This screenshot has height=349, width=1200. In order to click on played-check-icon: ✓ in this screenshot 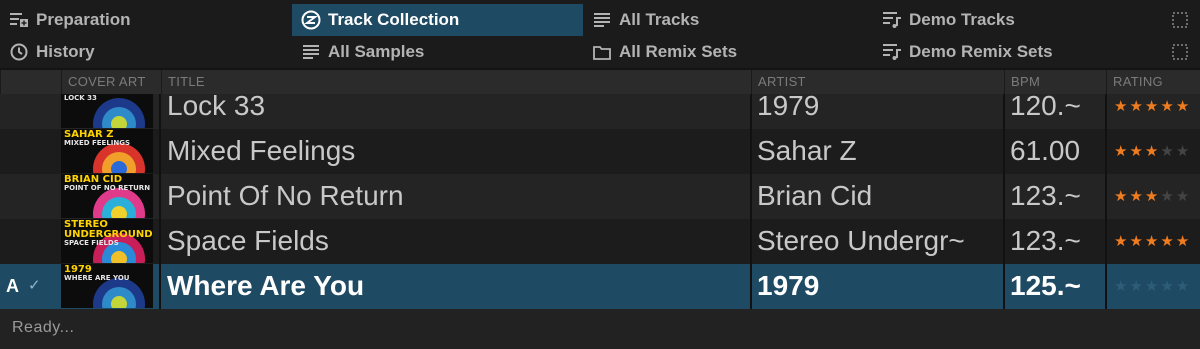, I will do `click(34, 285)`.